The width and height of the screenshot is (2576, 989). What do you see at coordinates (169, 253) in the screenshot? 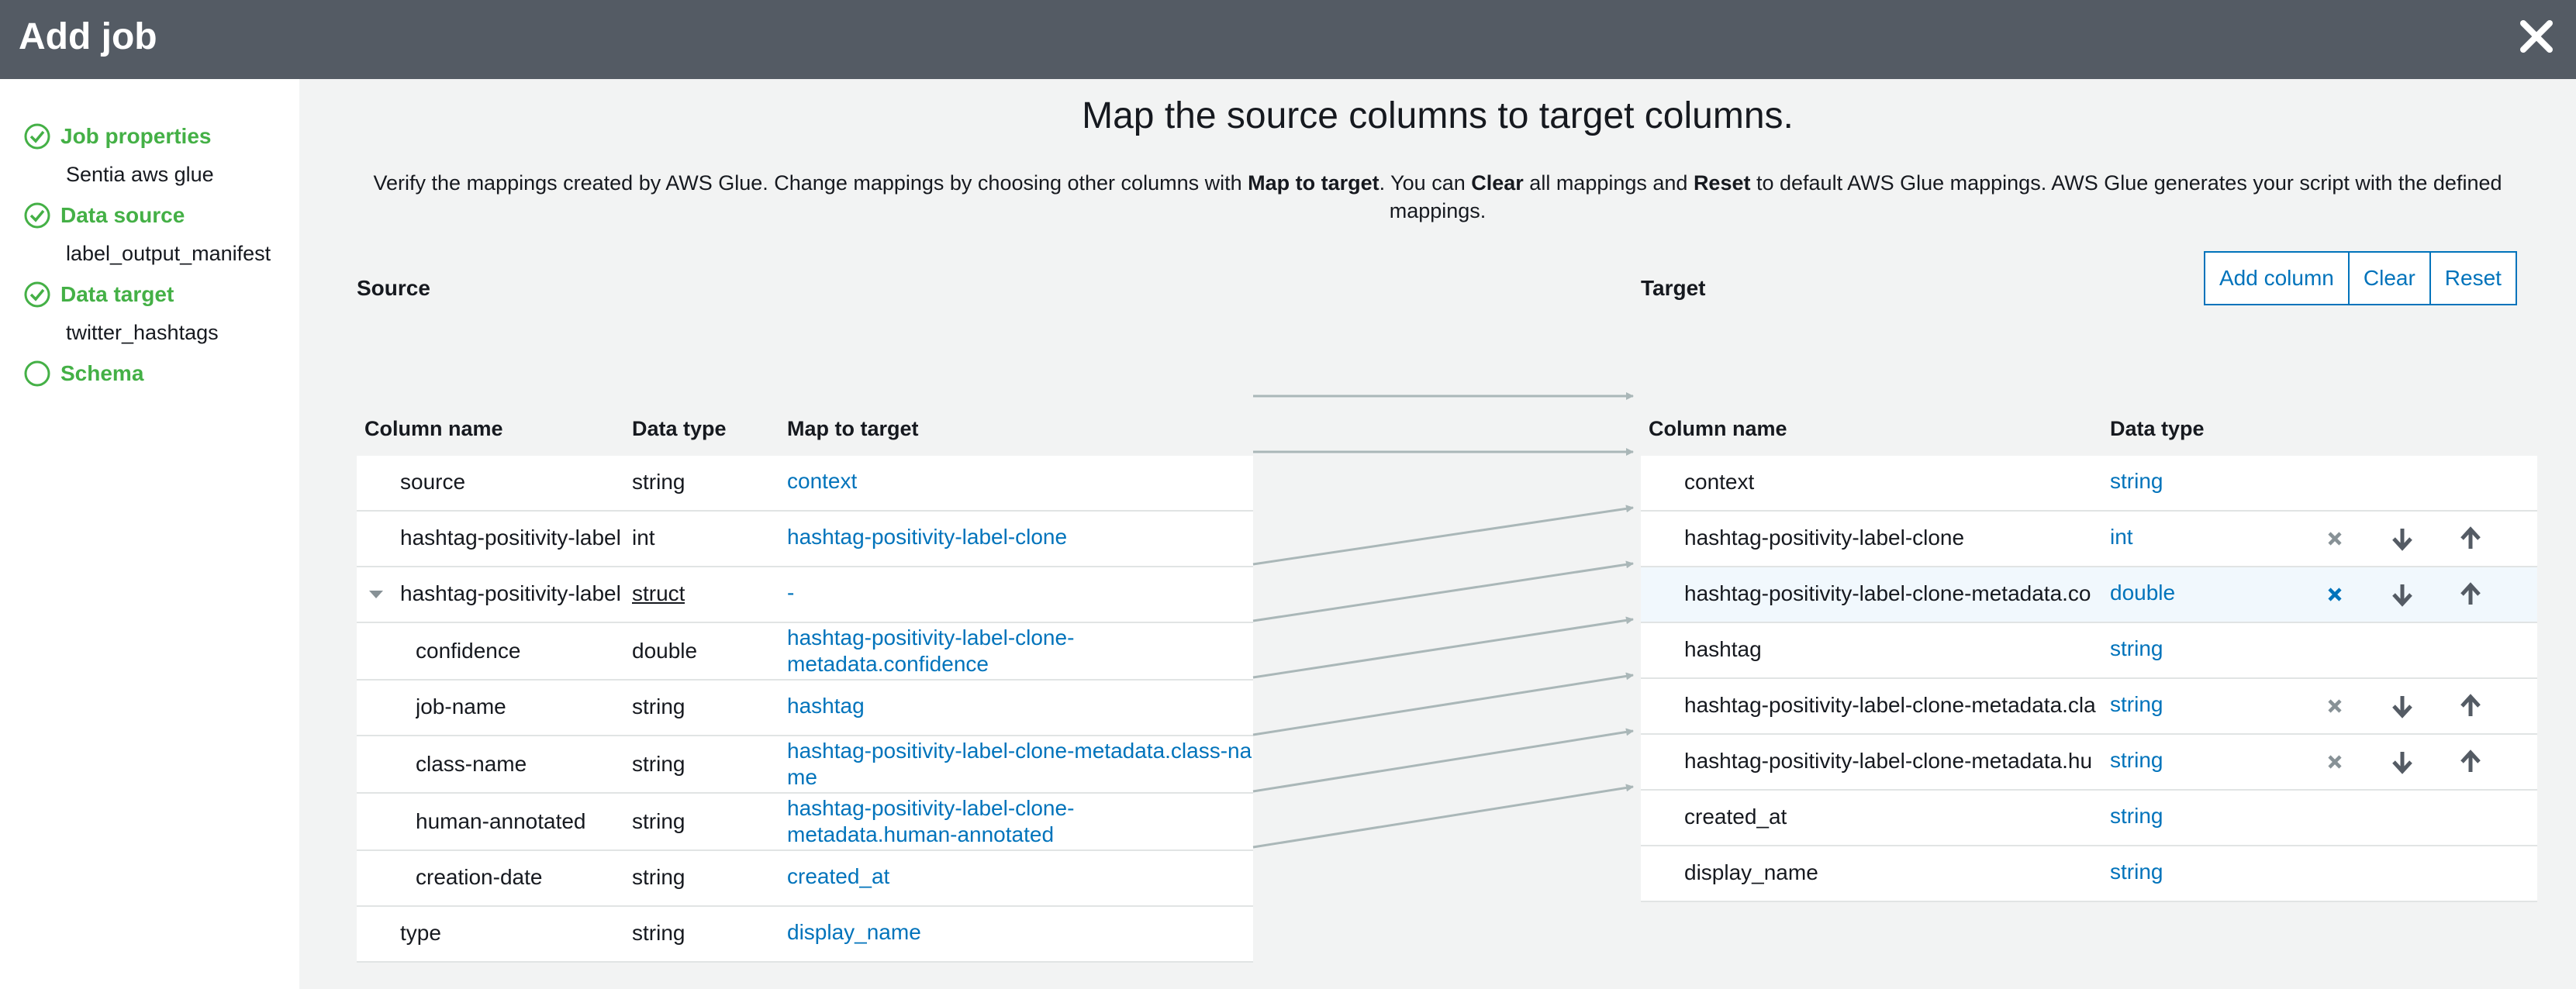
I see `step-sub-label: label_output_manifest` at bounding box center [169, 253].